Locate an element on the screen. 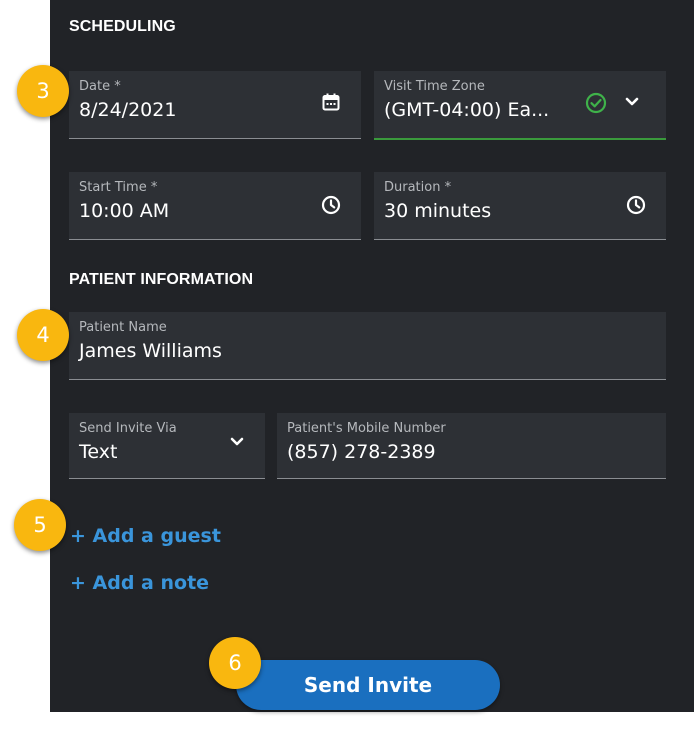 The width and height of the screenshot is (694, 738). step-badge-4: 4 is located at coordinates (43, 335).